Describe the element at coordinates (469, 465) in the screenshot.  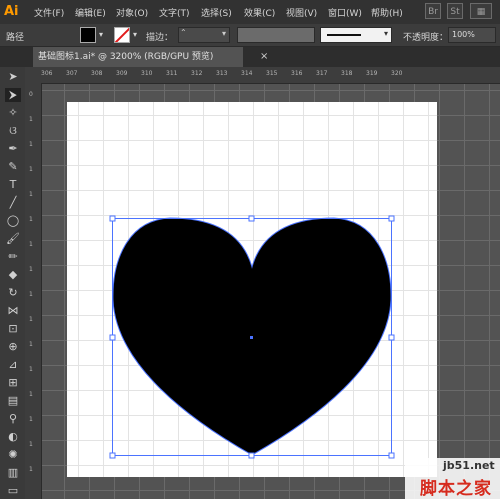
I see `watermark-url: jb51.net` at that location.